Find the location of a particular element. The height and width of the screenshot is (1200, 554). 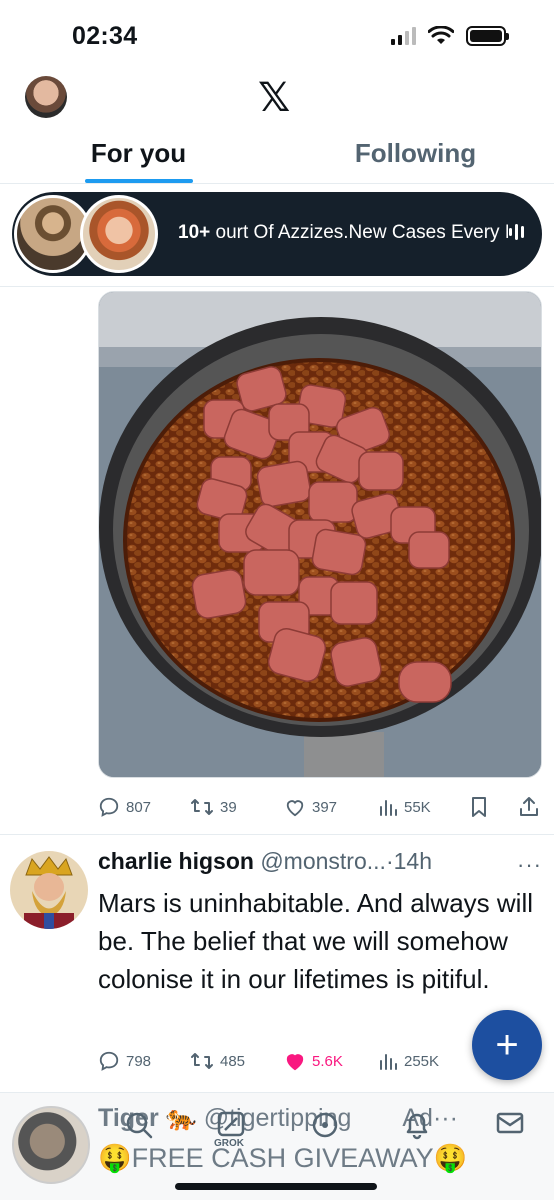

views-button: 55K is located at coordinates (404, 807).